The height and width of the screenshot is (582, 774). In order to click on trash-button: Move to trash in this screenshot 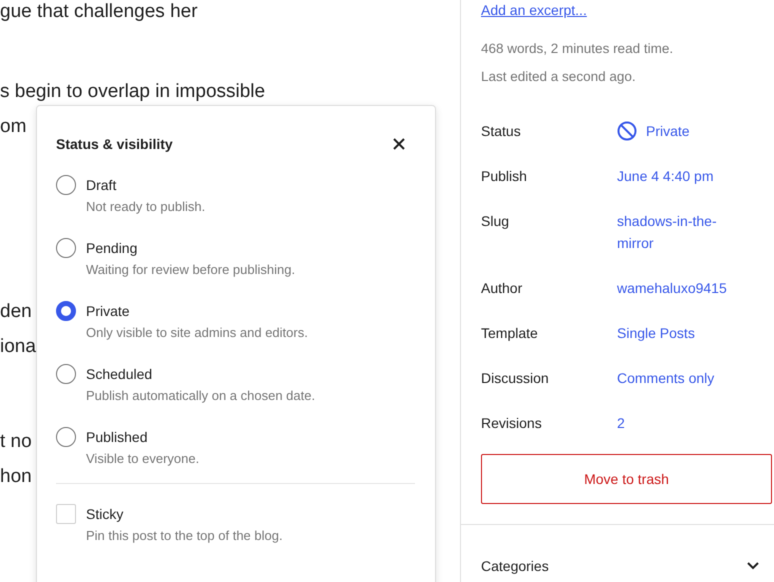, I will do `click(626, 479)`.